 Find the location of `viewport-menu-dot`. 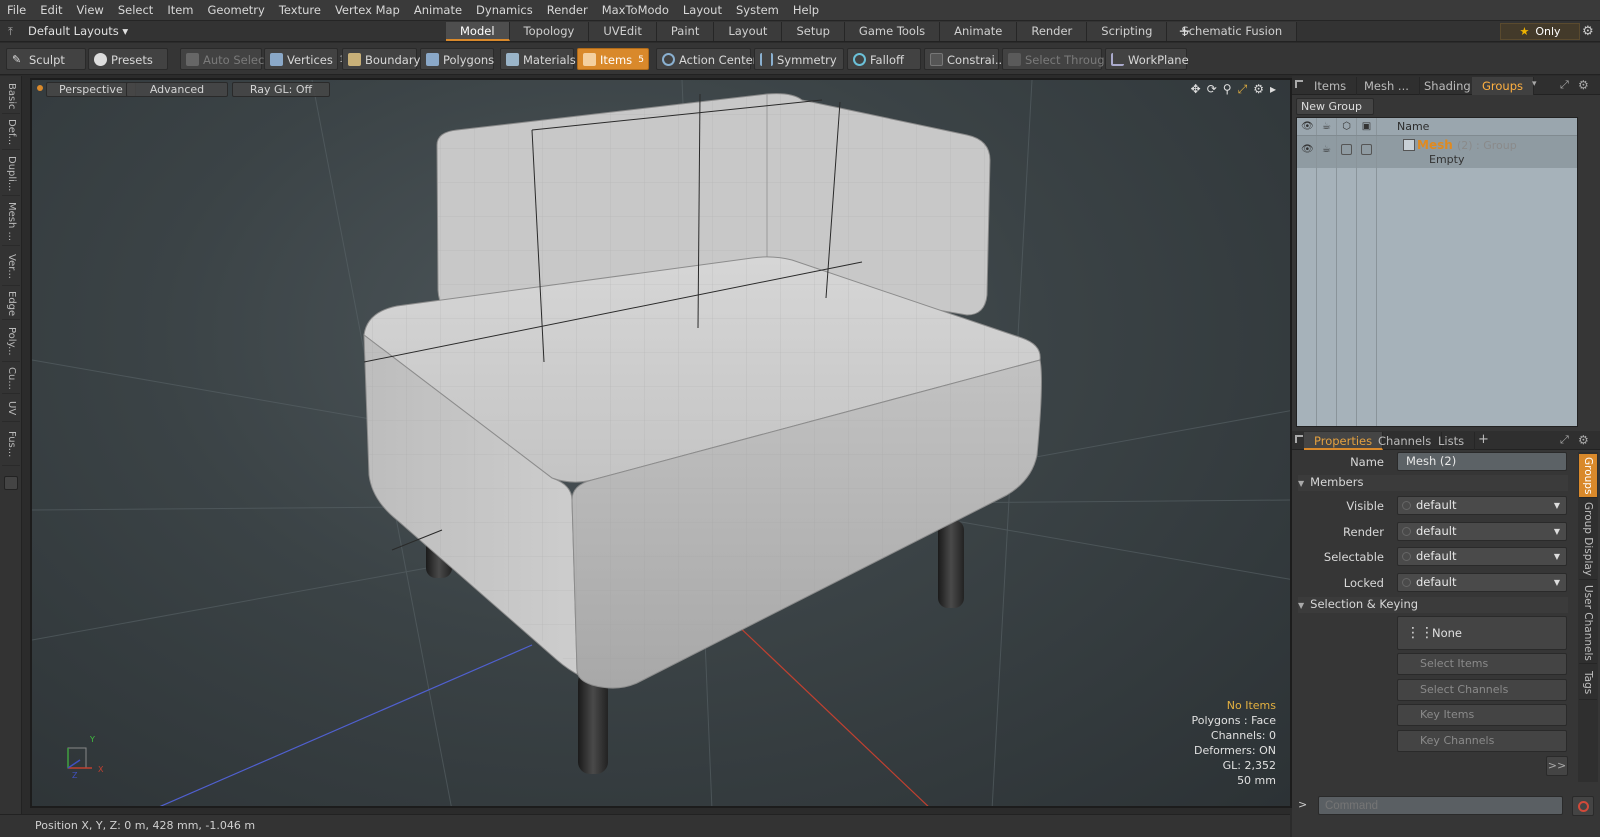

viewport-menu-dot is located at coordinates (40, 88).